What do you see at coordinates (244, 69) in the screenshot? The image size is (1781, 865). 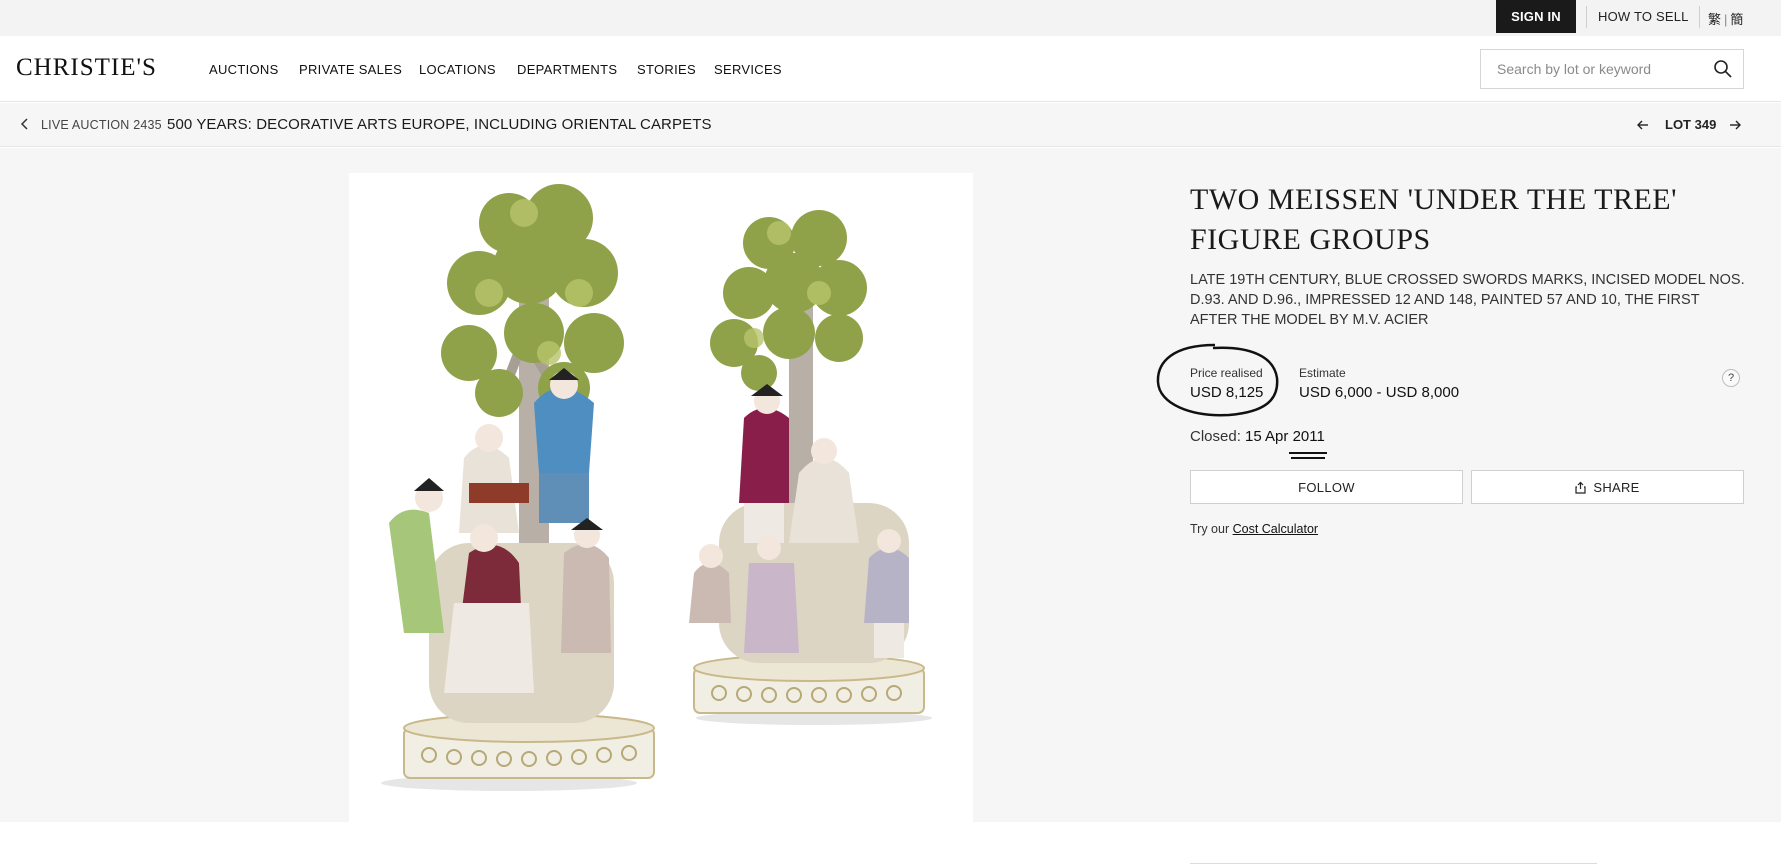 I see `nav-item-auctions: AUCTIONS` at bounding box center [244, 69].